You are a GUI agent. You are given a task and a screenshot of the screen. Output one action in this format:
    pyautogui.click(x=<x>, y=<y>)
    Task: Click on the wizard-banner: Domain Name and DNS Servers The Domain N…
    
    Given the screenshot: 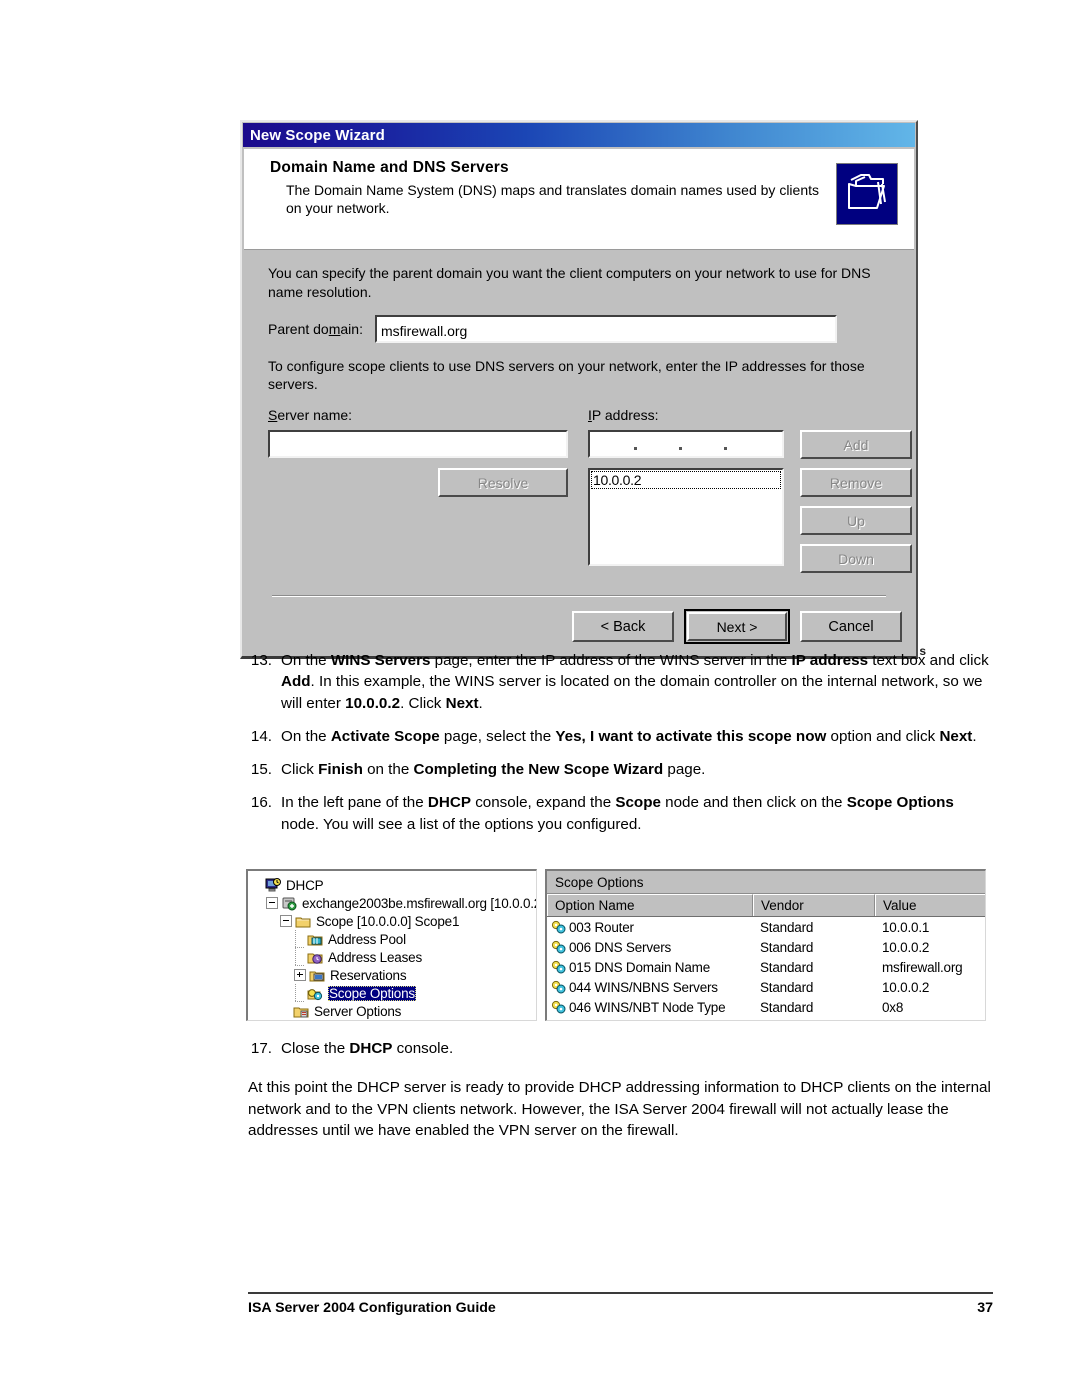 What is the action you would take?
    pyautogui.click(x=579, y=199)
    